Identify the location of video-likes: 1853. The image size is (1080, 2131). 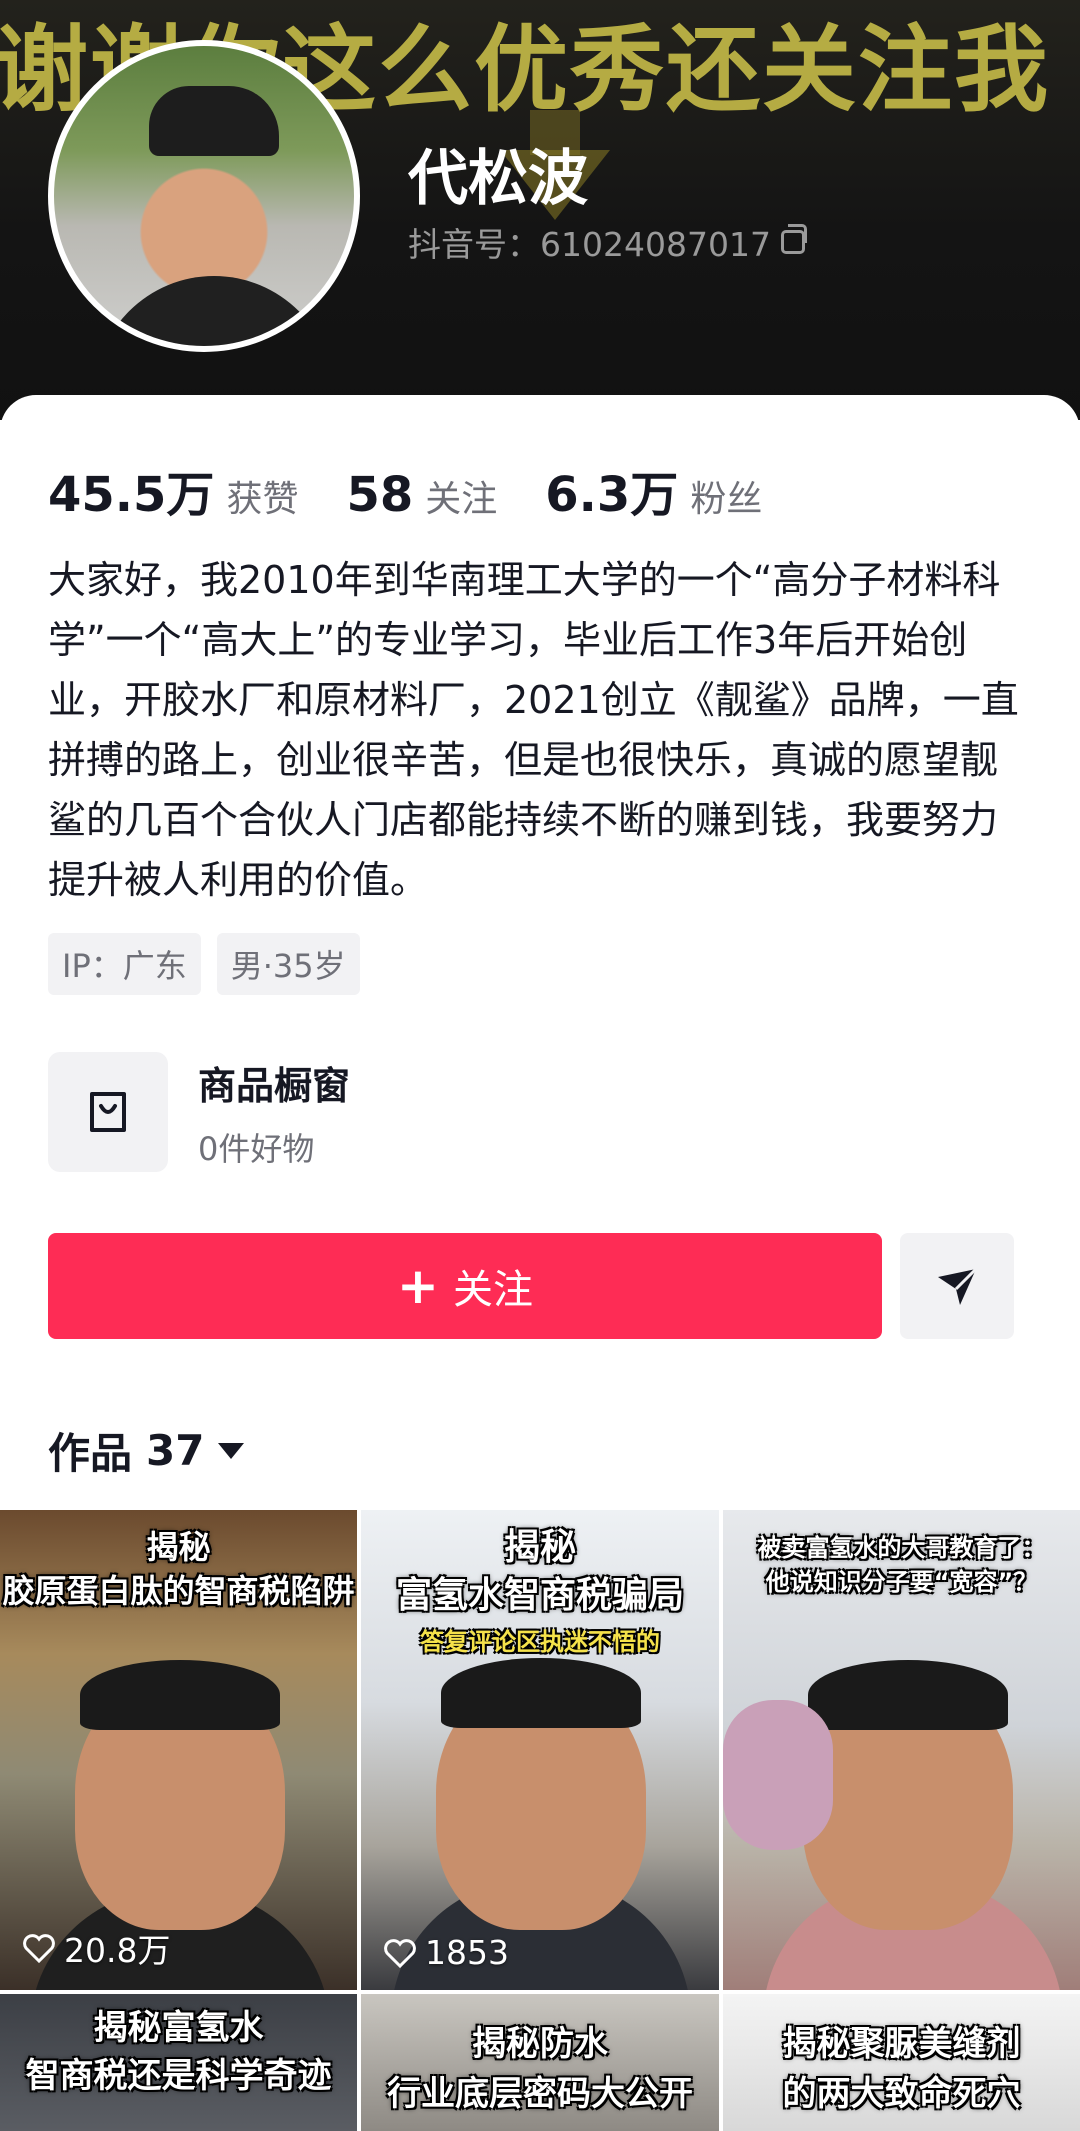
(446, 1952).